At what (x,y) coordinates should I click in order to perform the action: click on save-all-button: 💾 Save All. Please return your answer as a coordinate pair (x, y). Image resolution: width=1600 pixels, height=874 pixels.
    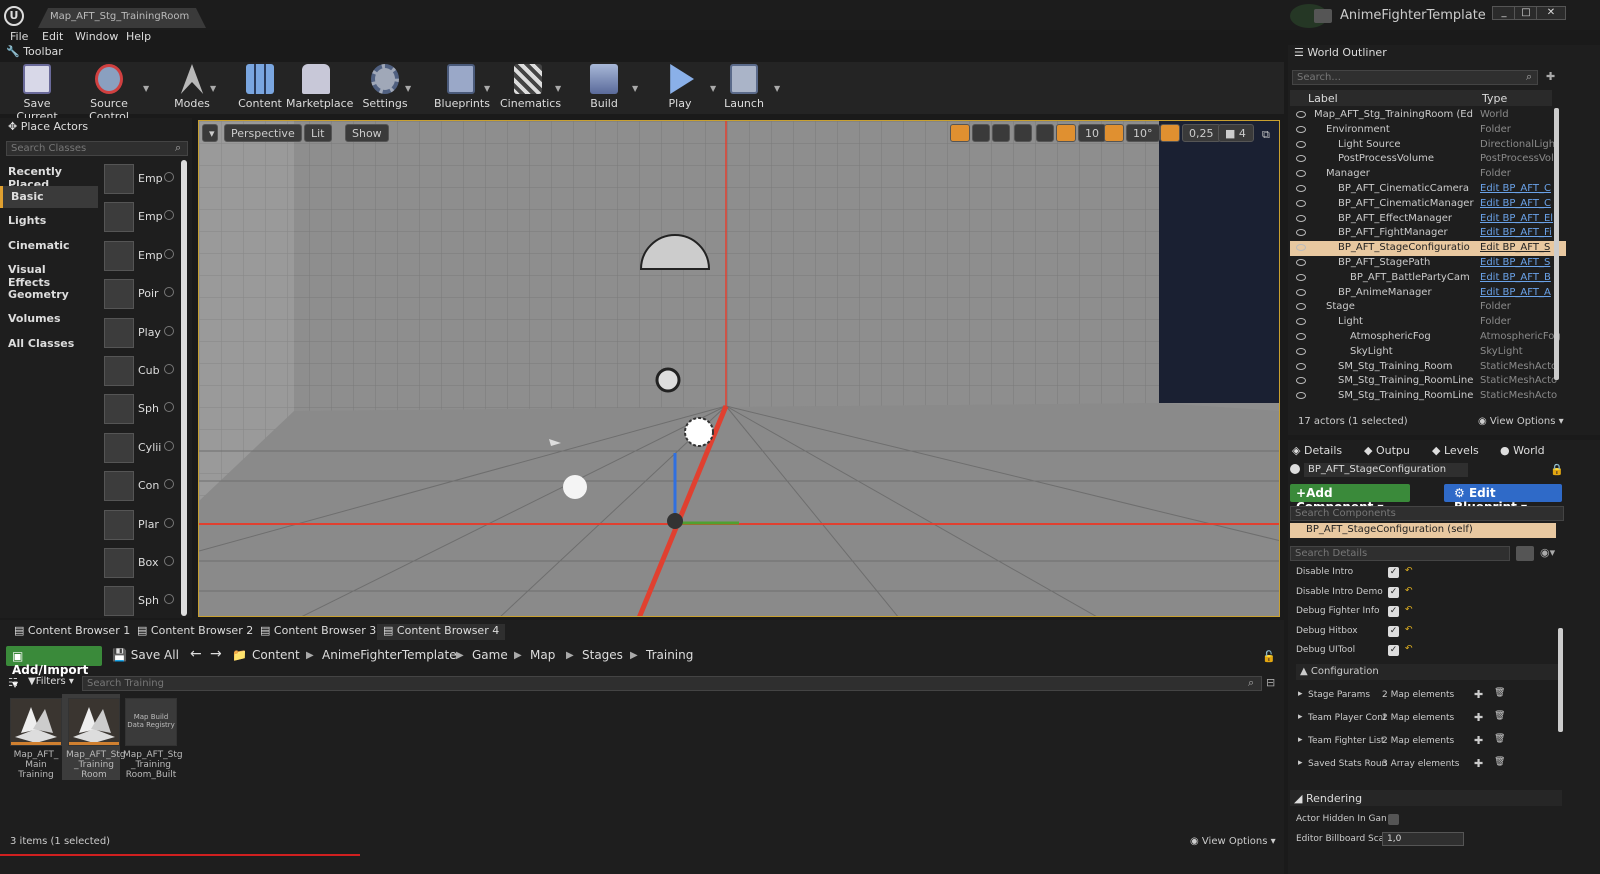
    Looking at the image, I should click on (145, 655).